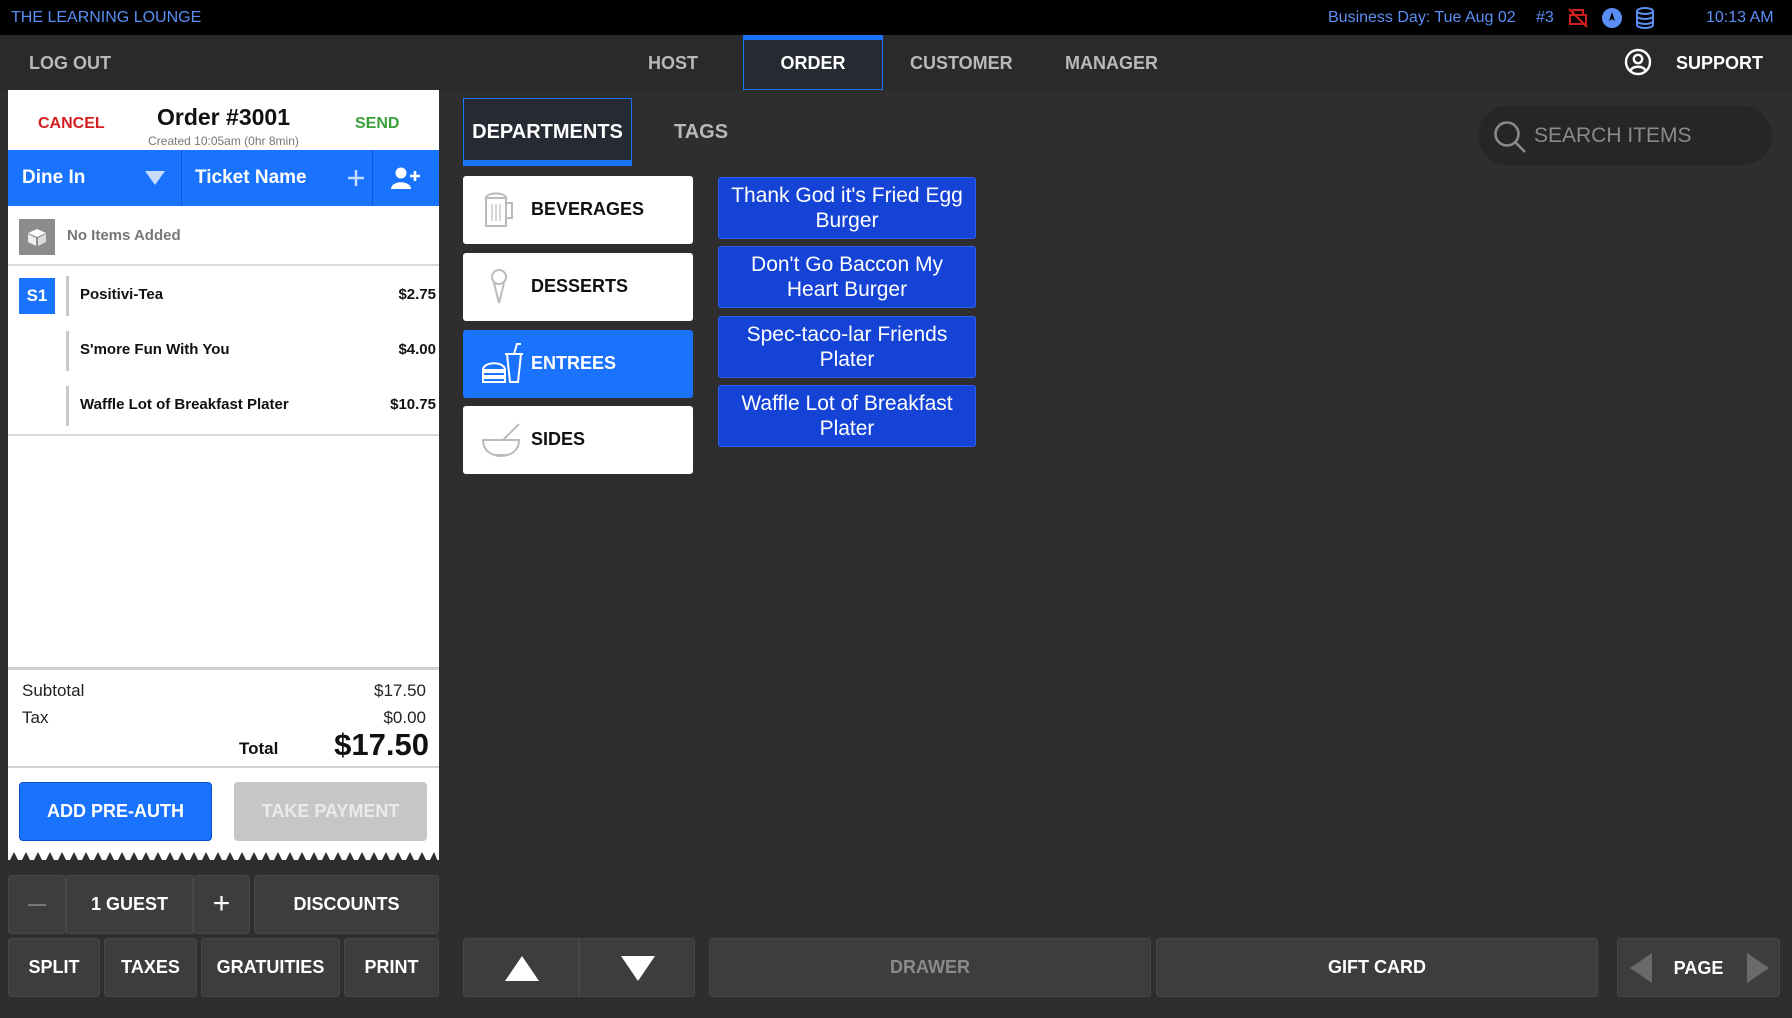 The image size is (1792, 1018). I want to click on items-divider, so click(223, 435).